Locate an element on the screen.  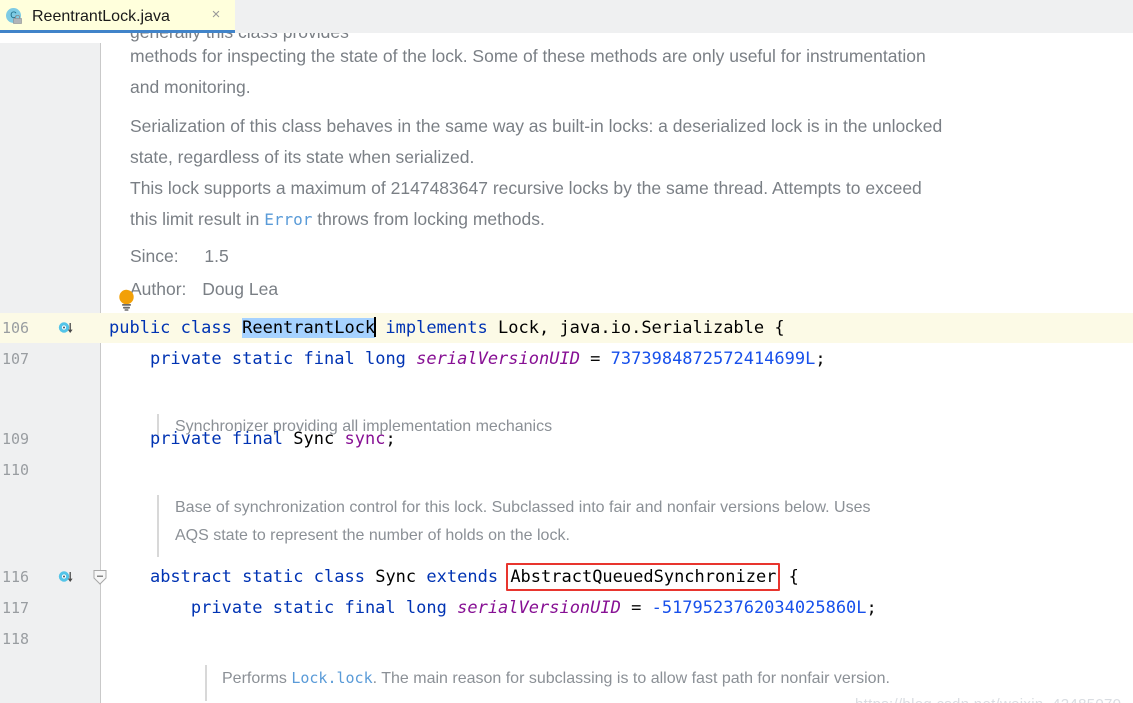
code-token: ReentrantLock is located at coordinates (309, 328).